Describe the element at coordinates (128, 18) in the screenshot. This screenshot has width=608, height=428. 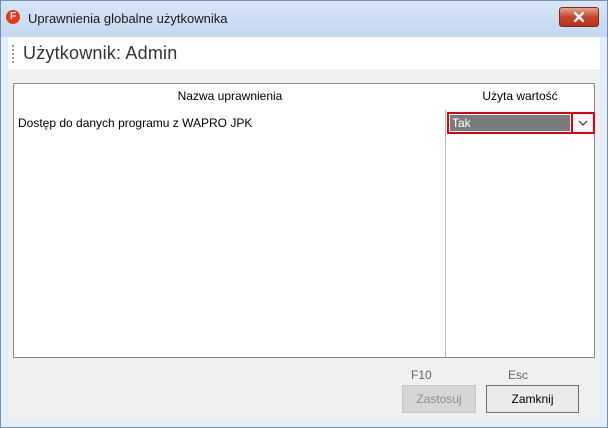
I see `window-title: Uprawnienia globalne użytkownika` at that location.